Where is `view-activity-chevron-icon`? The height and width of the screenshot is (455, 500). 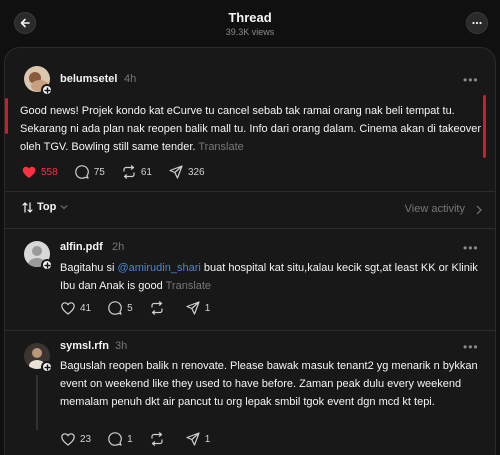
view-activity-chevron-icon is located at coordinates (479, 210).